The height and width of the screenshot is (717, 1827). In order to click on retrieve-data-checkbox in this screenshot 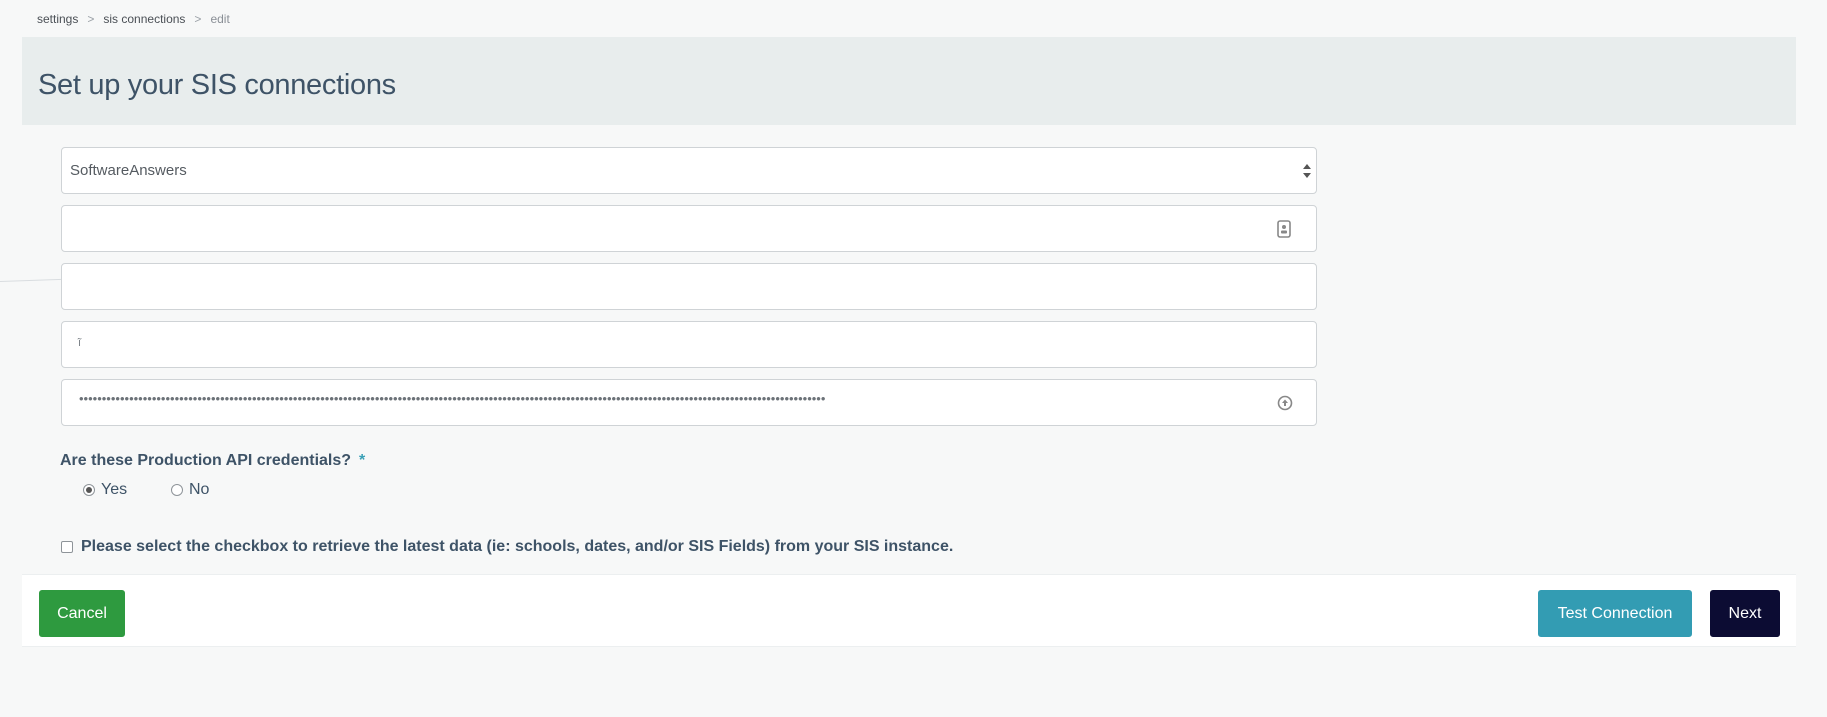, I will do `click(67, 547)`.